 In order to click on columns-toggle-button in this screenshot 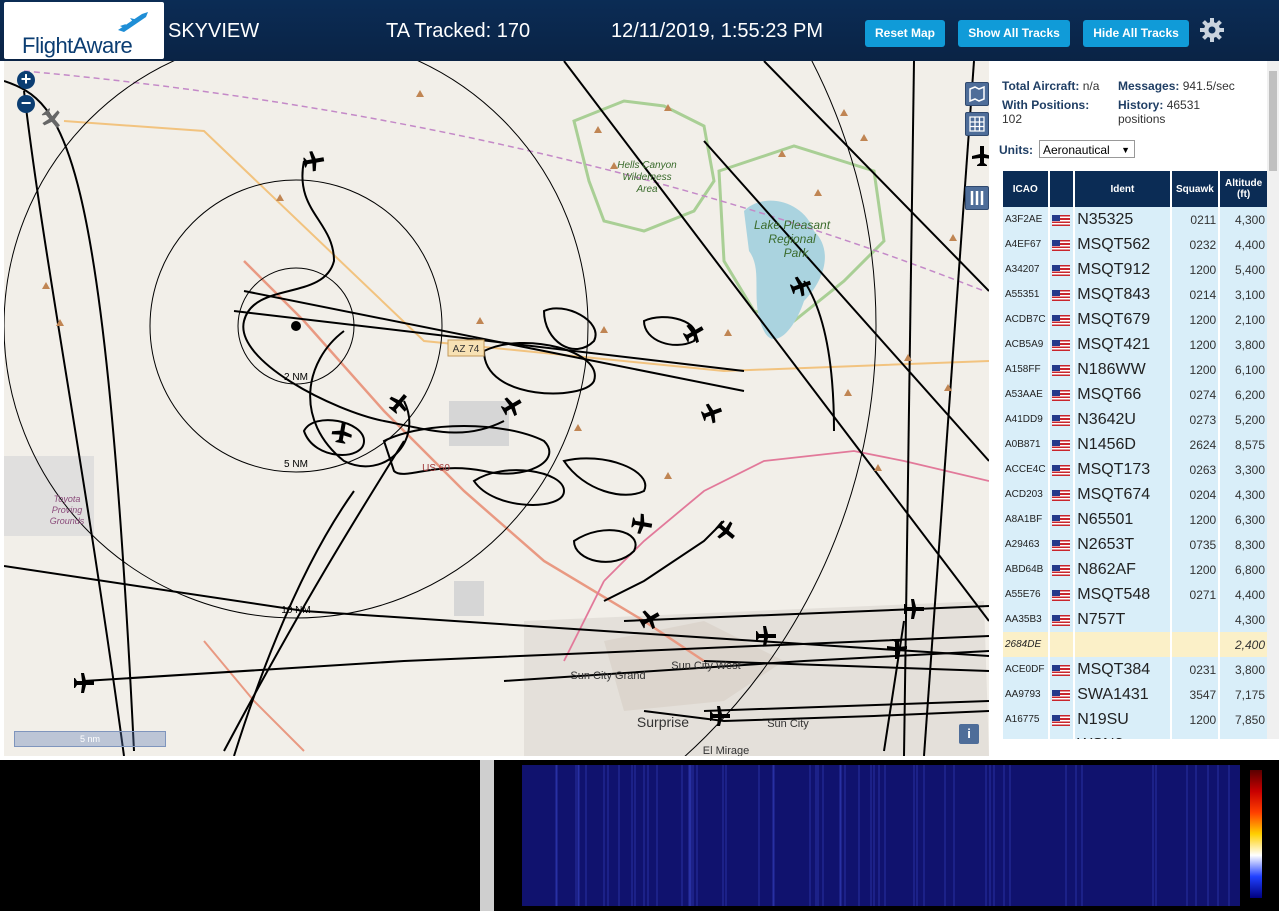, I will do `click(977, 198)`.